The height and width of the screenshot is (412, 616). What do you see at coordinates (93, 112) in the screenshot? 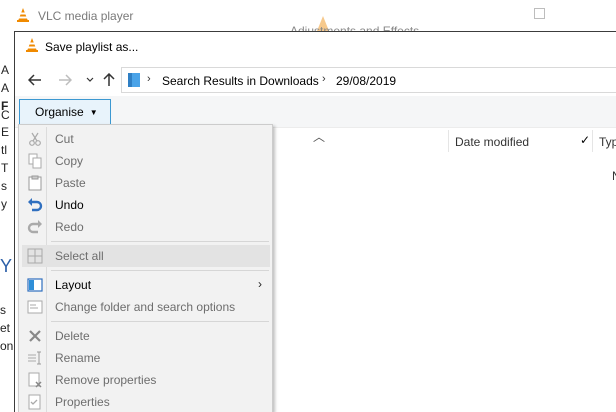
I see `caret-down-icon: ▼` at bounding box center [93, 112].